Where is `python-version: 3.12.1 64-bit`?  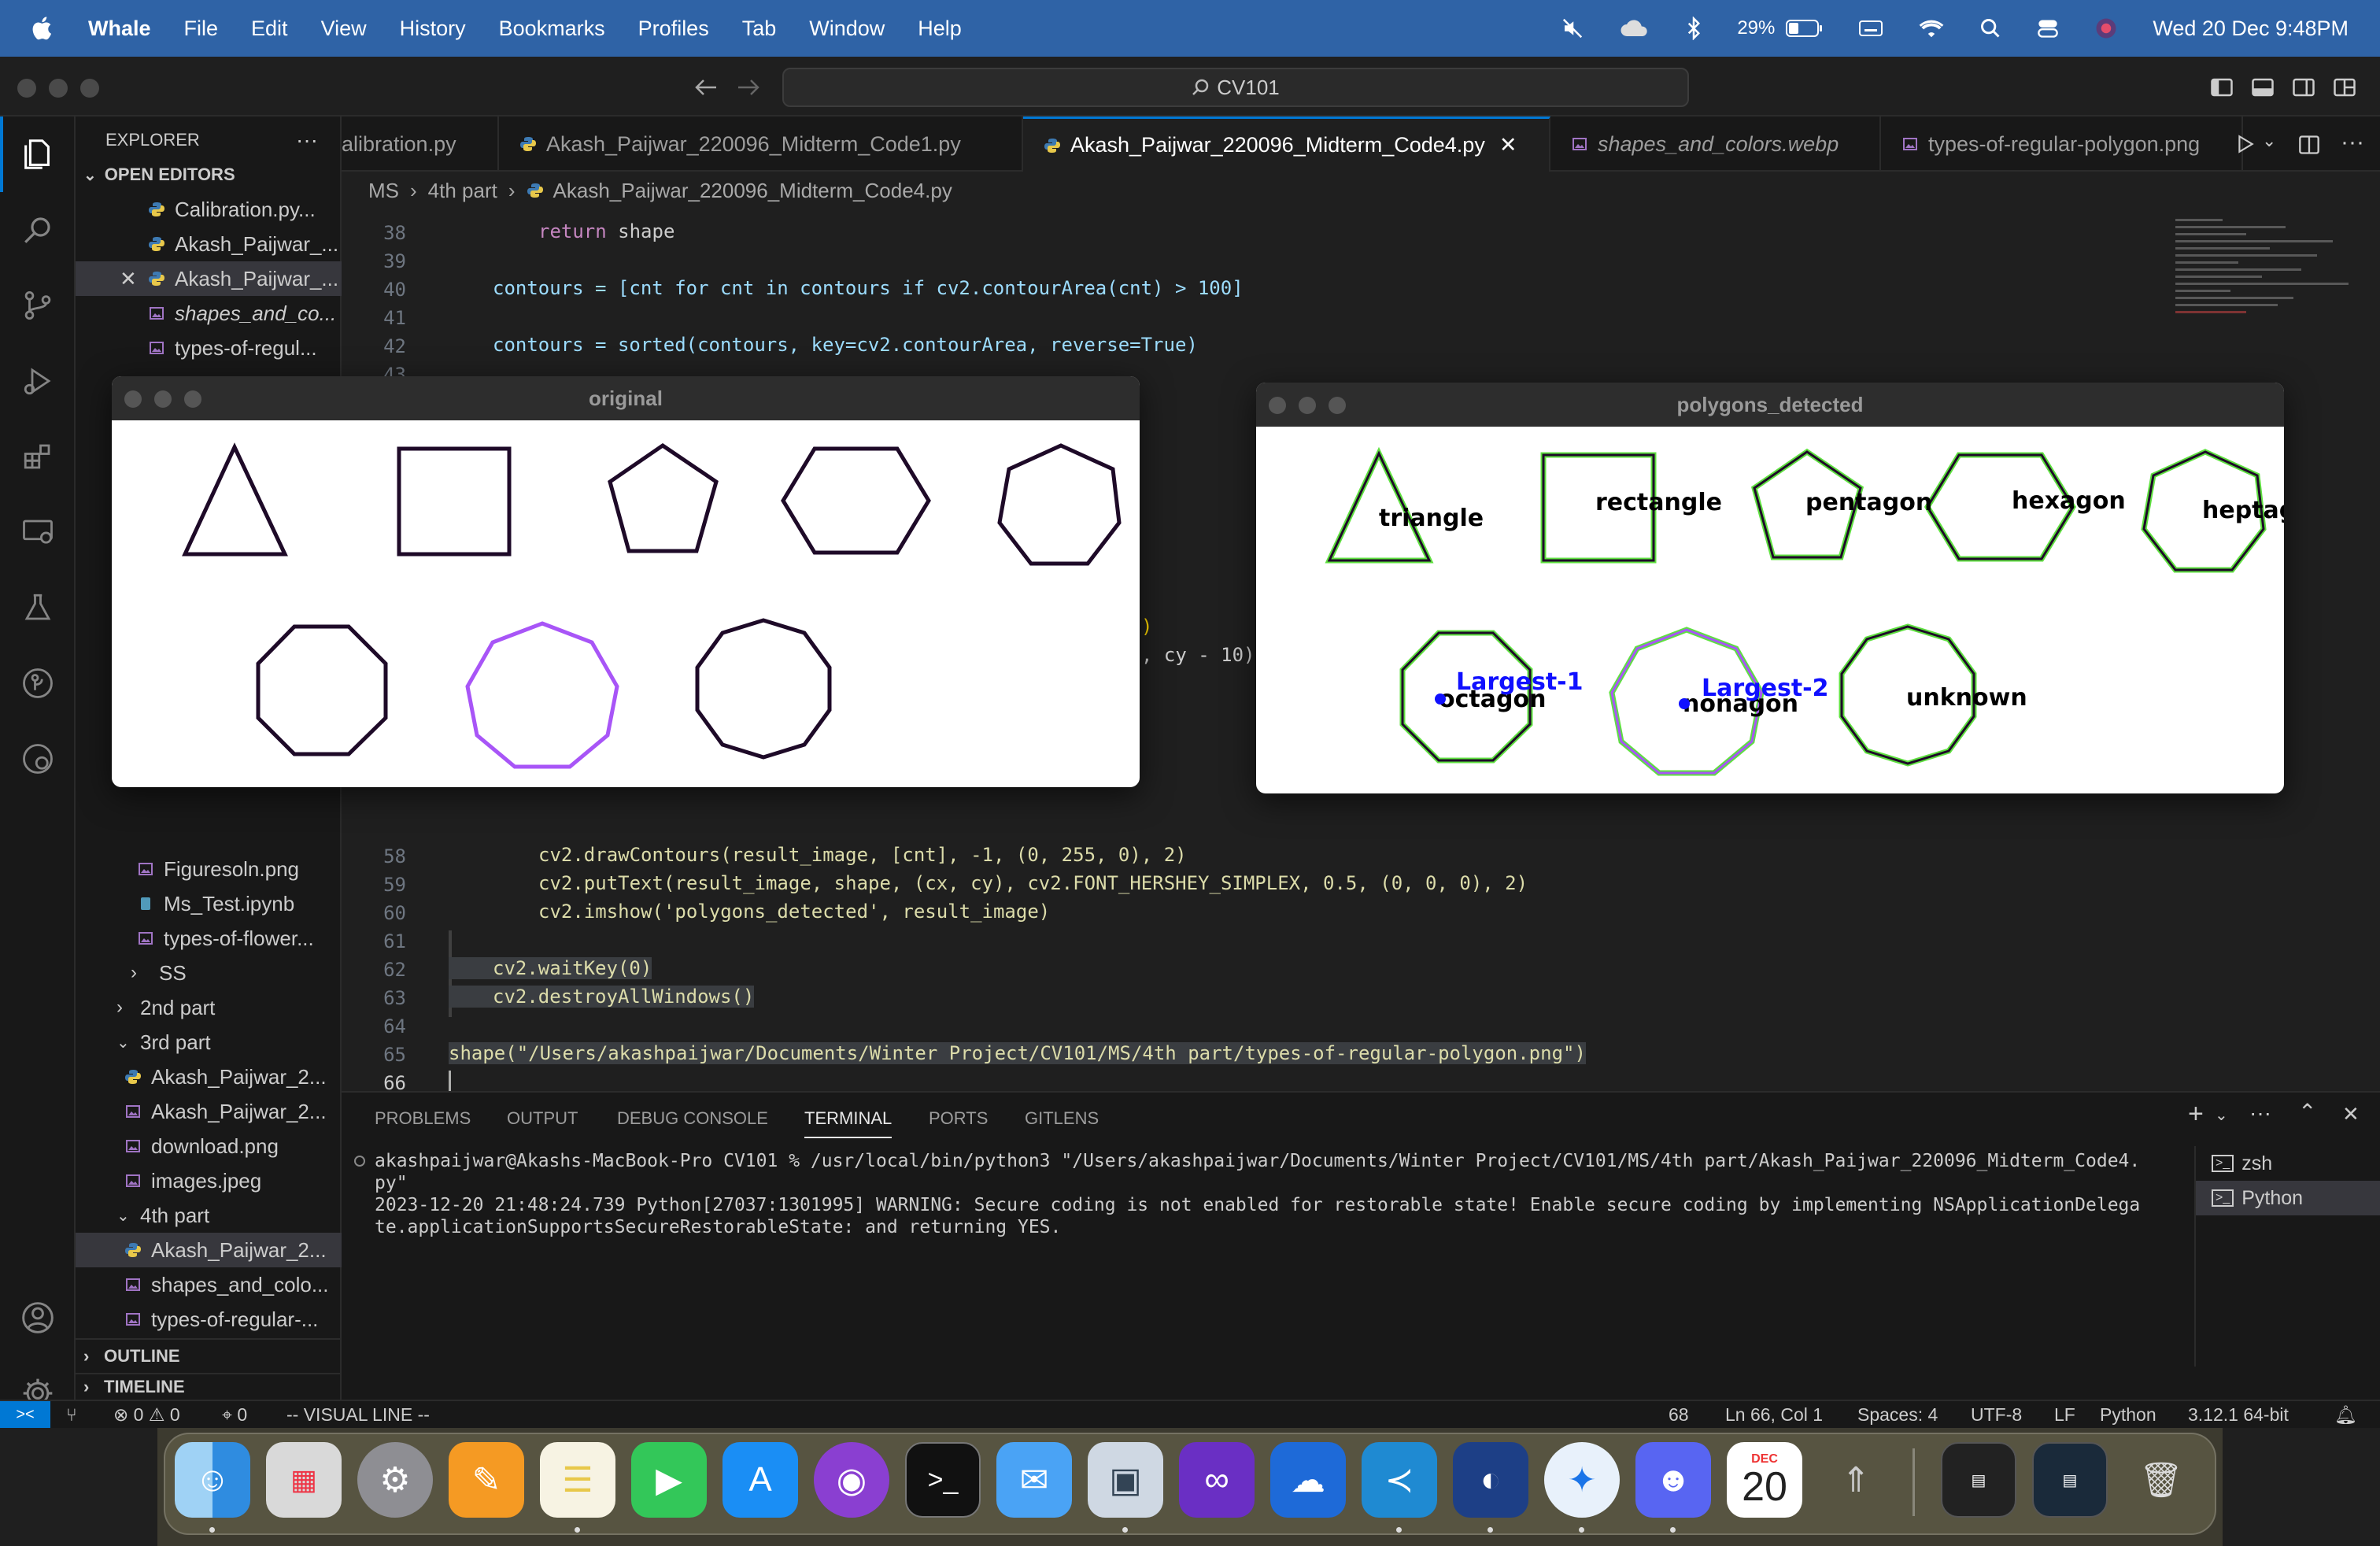 python-version: 3.12.1 64-bit is located at coordinates (2238, 1415).